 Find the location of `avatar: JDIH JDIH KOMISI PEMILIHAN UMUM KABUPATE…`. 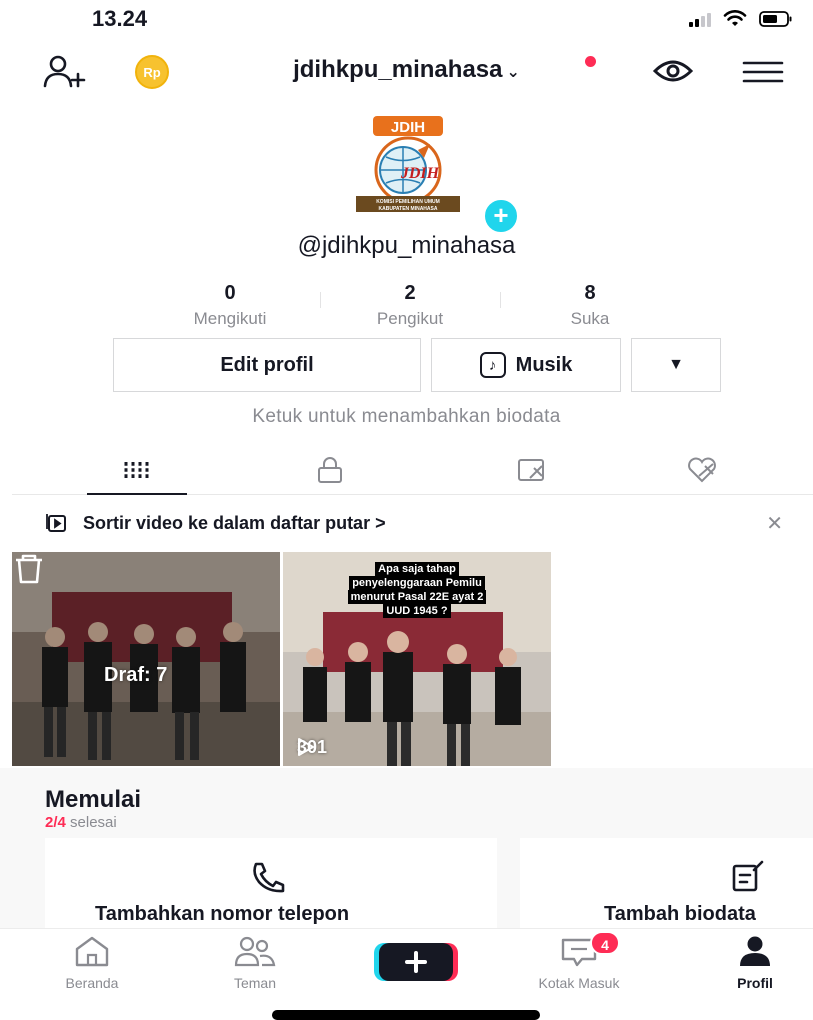

avatar: JDIH JDIH KOMISI PEMILIHAN UMUM KABUPATE… is located at coordinates (413, 167).